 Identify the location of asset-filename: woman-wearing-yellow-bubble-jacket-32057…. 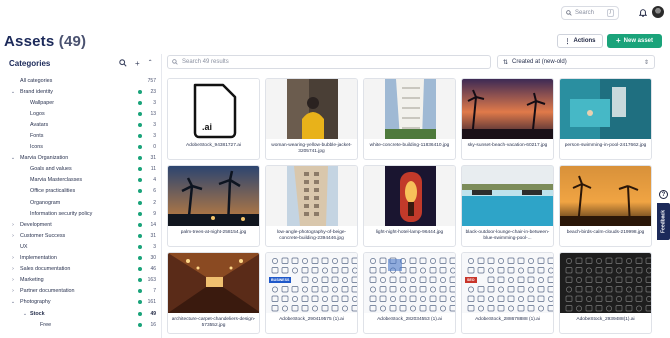
(311, 148).